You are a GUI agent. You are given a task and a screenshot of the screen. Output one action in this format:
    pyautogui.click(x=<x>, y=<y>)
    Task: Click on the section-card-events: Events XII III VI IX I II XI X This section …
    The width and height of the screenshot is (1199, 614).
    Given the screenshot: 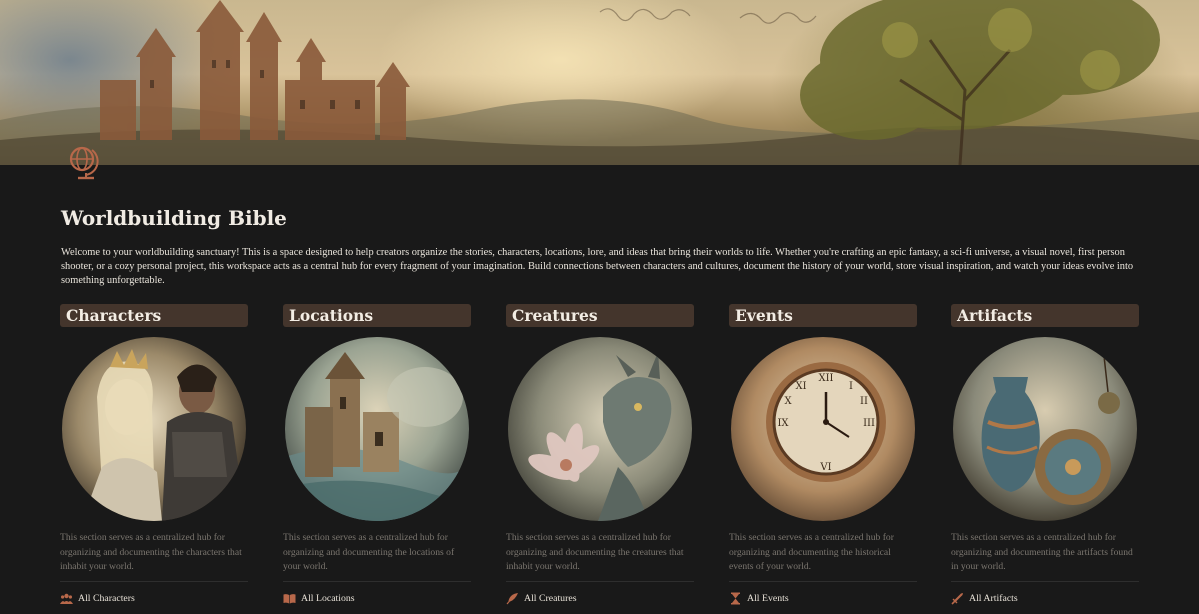 What is the action you would take?
    pyautogui.click(x=823, y=454)
    